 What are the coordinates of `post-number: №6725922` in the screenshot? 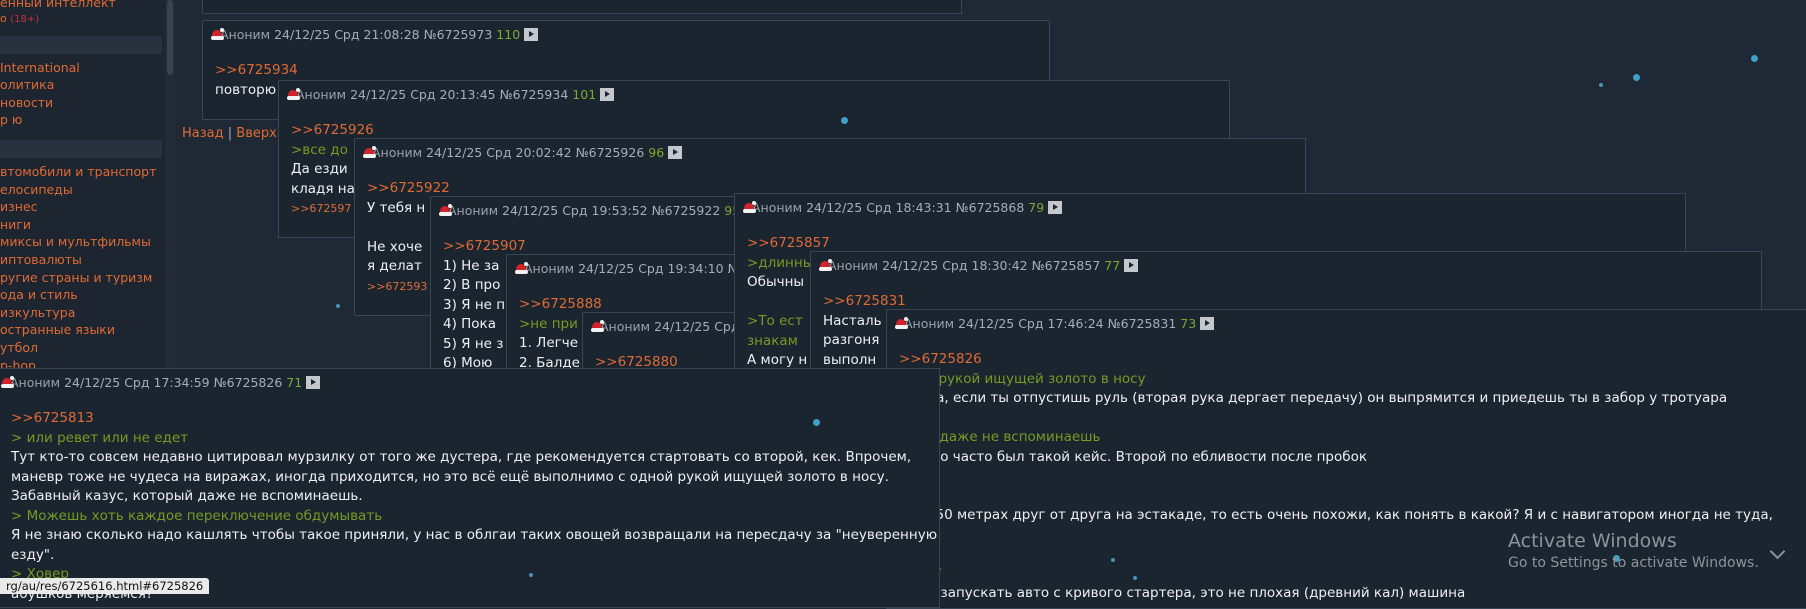 It's located at (686, 210).